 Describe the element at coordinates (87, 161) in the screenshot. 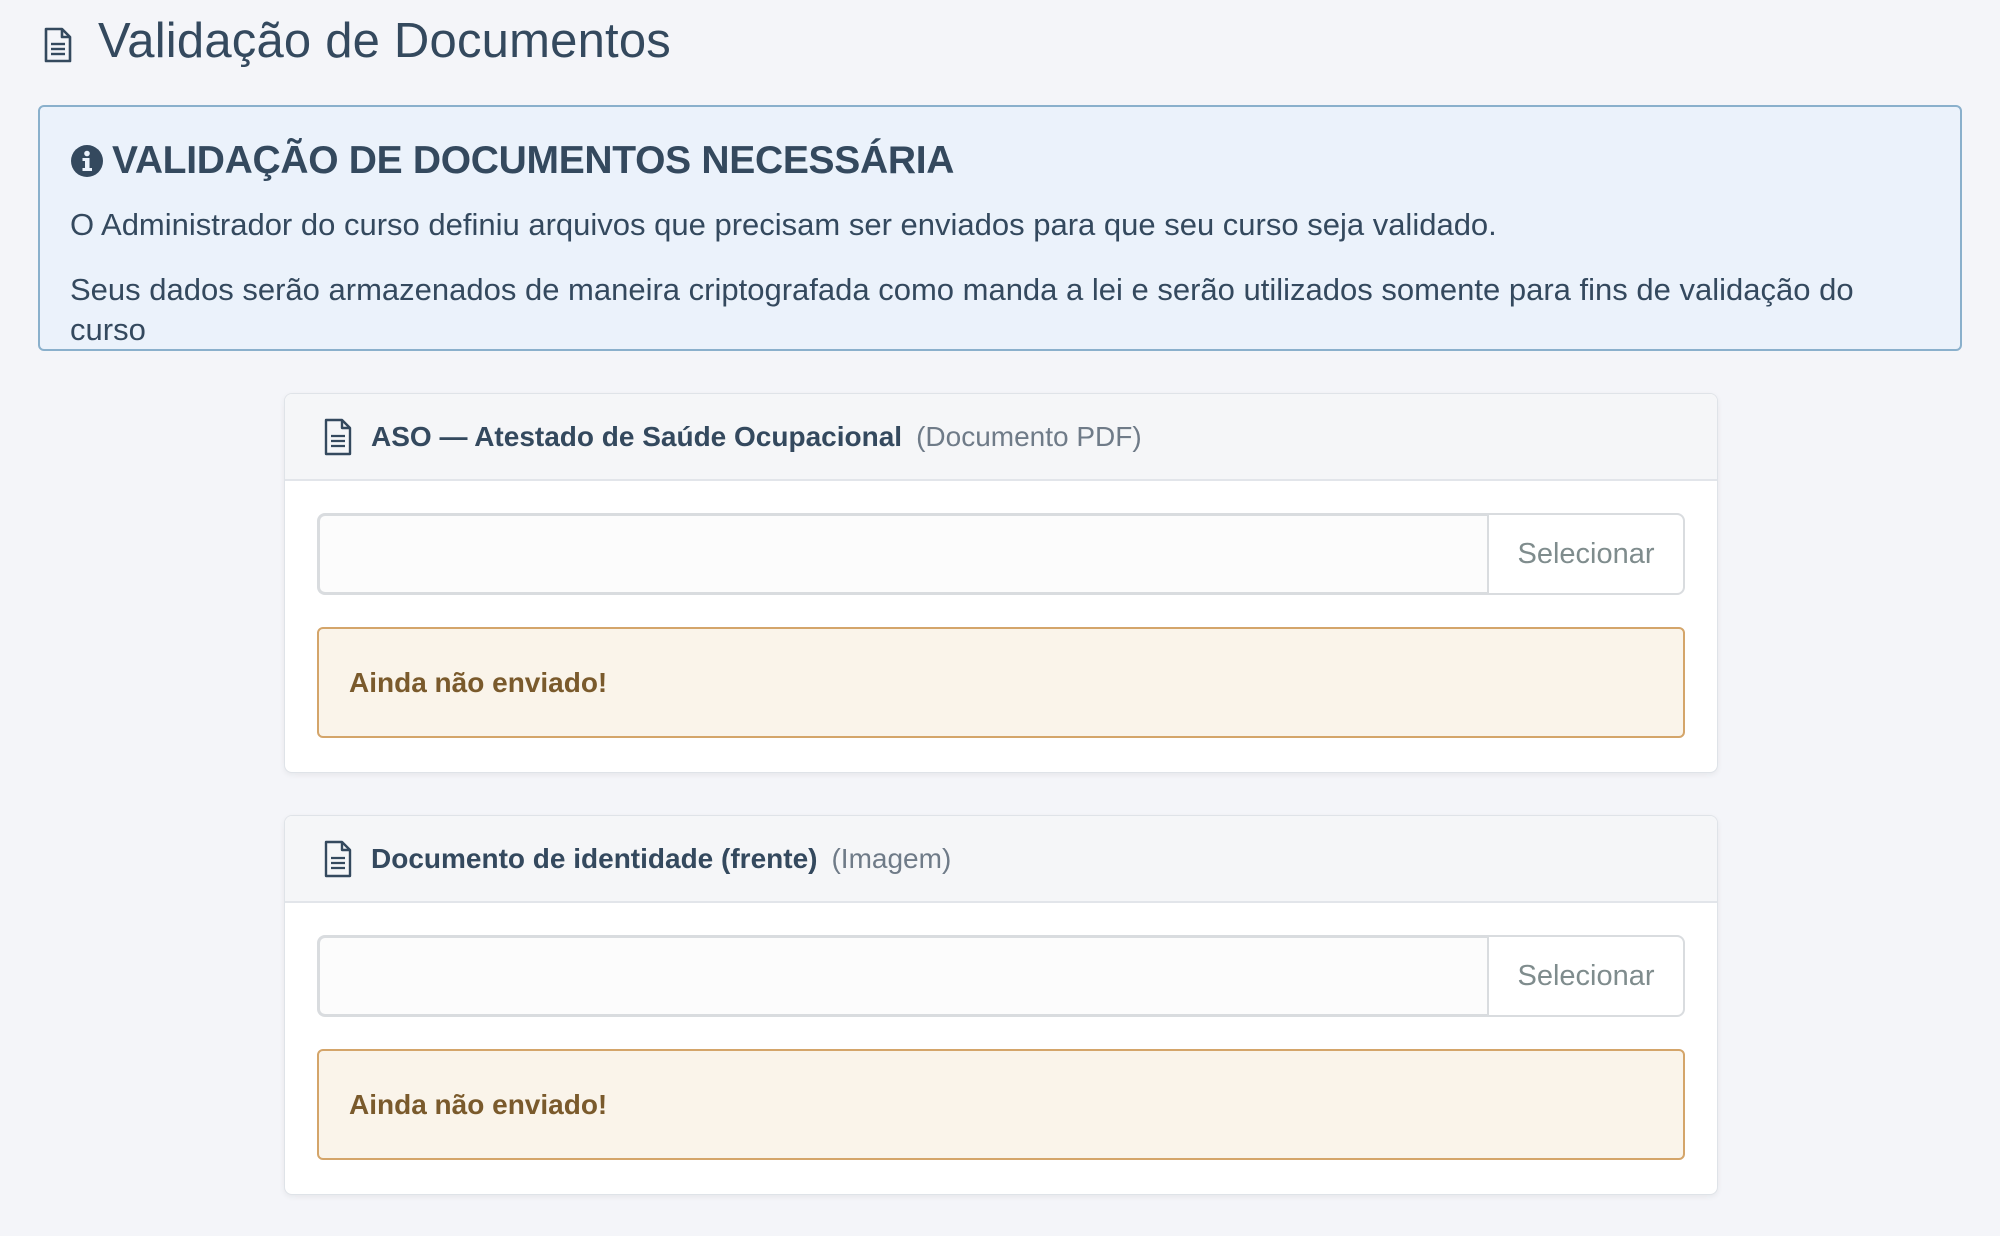

I see `info-circle-icon` at that location.